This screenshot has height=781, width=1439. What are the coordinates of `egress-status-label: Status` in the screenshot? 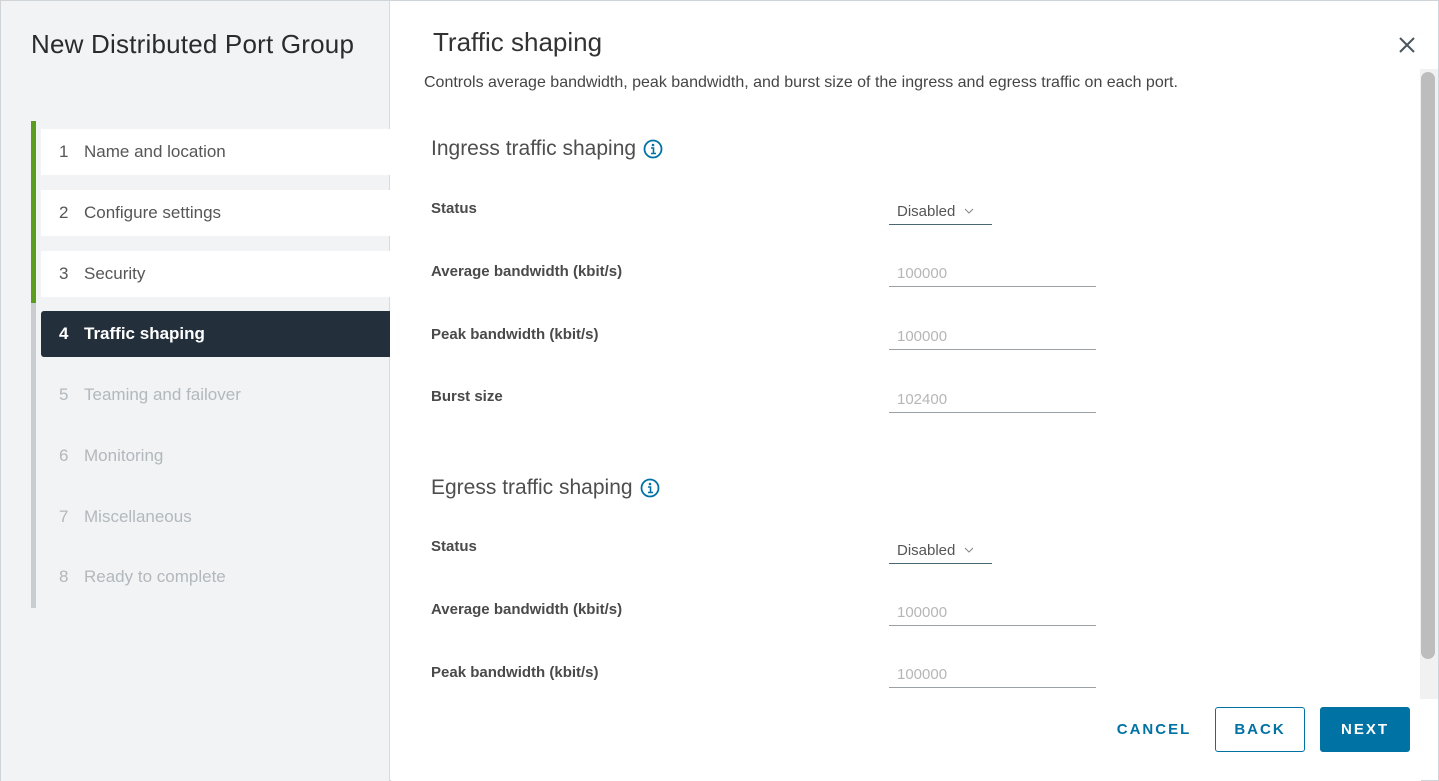 It's located at (454, 546).